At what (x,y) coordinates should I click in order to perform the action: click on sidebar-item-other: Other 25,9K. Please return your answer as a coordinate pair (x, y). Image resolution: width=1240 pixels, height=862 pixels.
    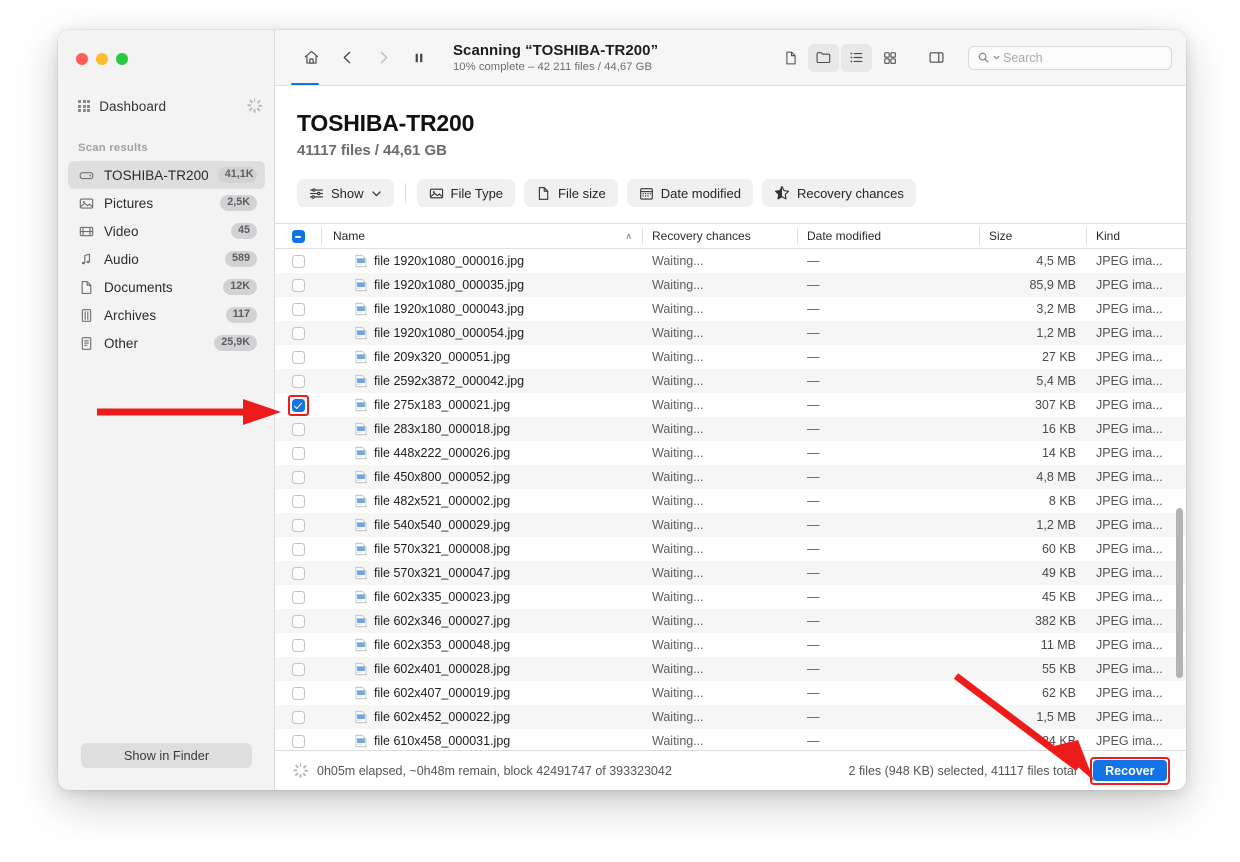
    Looking at the image, I should click on (166, 343).